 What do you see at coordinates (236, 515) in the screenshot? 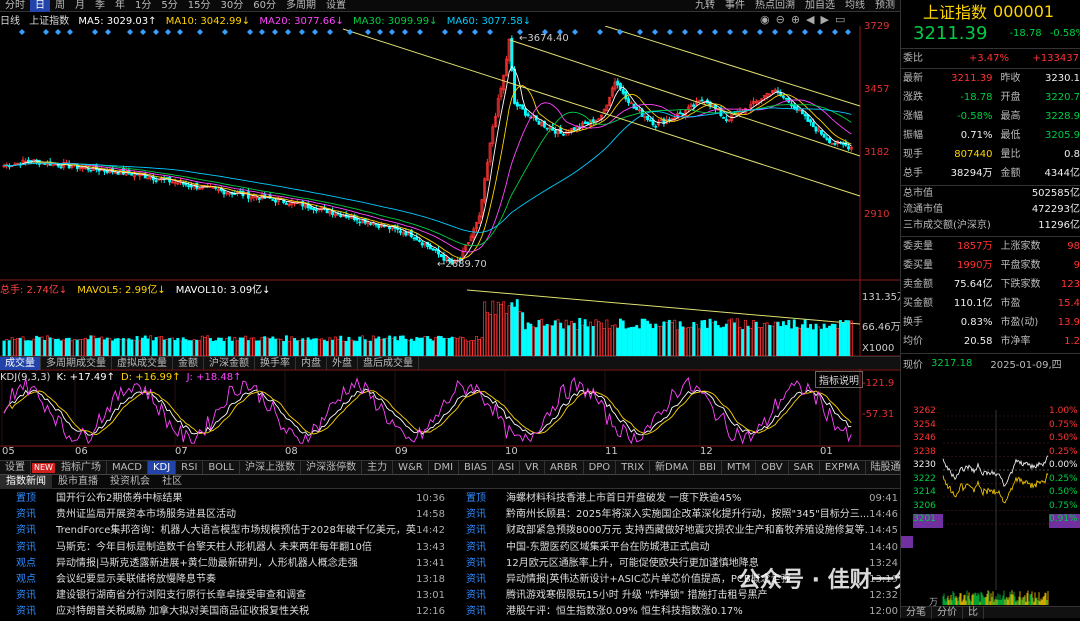
I see `news-title: 贵州证监局开展资本市场服务进县区活动` at bounding box center [236, 515].